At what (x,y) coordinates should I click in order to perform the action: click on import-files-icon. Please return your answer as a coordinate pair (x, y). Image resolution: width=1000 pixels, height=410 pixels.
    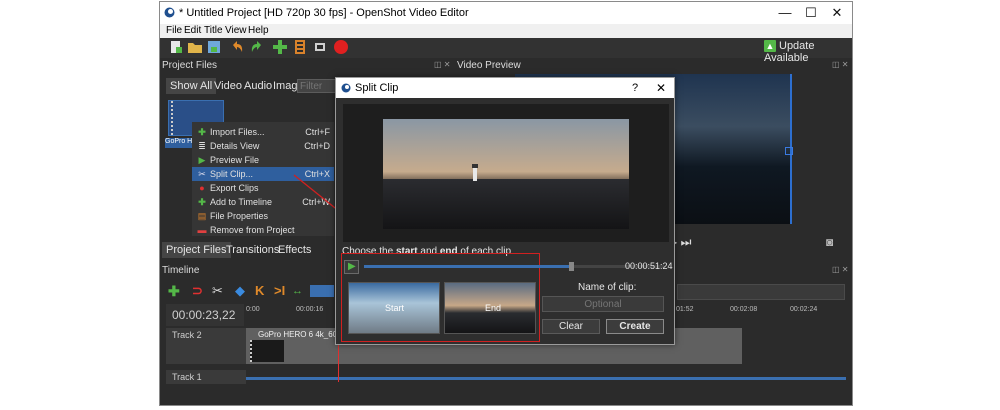
    Looking at the image, I should click on (280, 47).